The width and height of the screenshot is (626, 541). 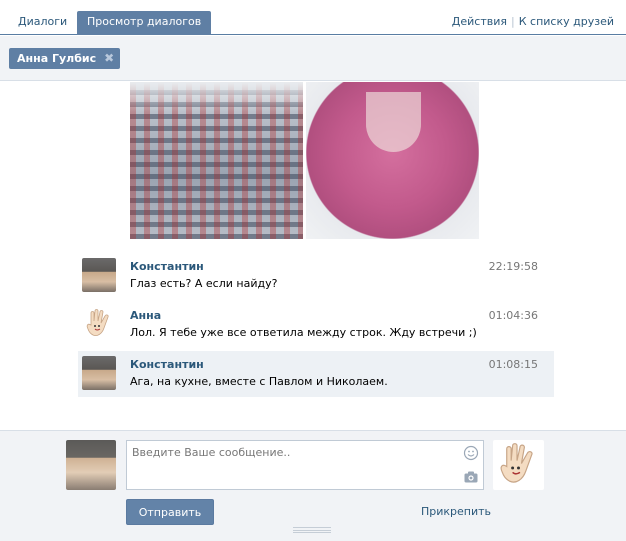 I want to click on message-time: 22:19:58, so click(x=513, y=266).